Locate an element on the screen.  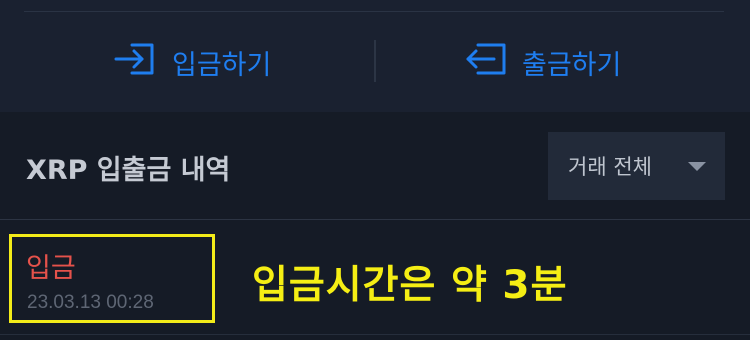
history-title: XRP 입출금 내역 is located at coordinates (128, 170).